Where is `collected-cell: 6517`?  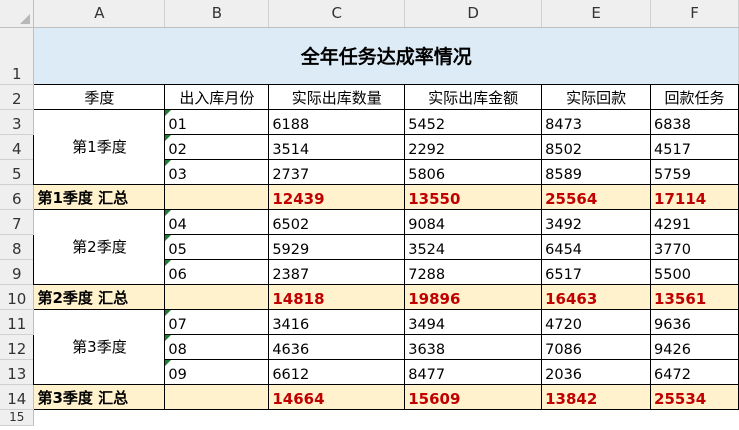
collected-cell: 6517 is located at coordinates (596, 271).